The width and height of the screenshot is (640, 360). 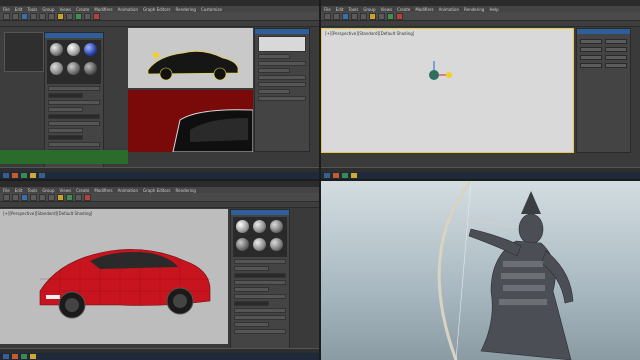 What do you see at coordinates (64, 157) in the screenshot?
I see `timeline-track` at bounding box center [64, 157].